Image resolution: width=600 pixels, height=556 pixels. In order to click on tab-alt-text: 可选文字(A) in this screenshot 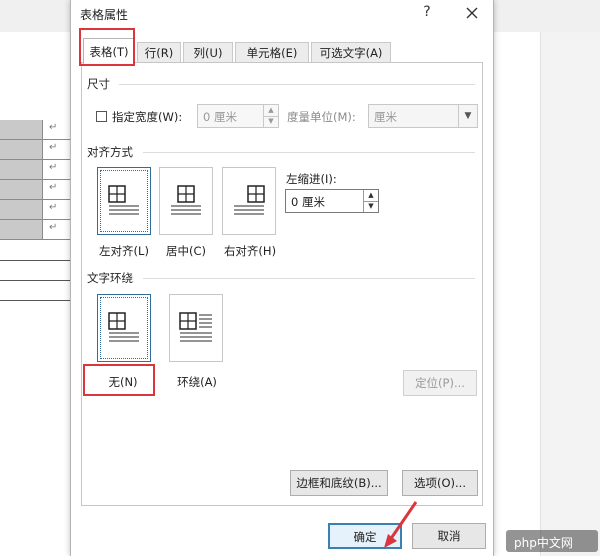, I will do `click(351, 52)`.